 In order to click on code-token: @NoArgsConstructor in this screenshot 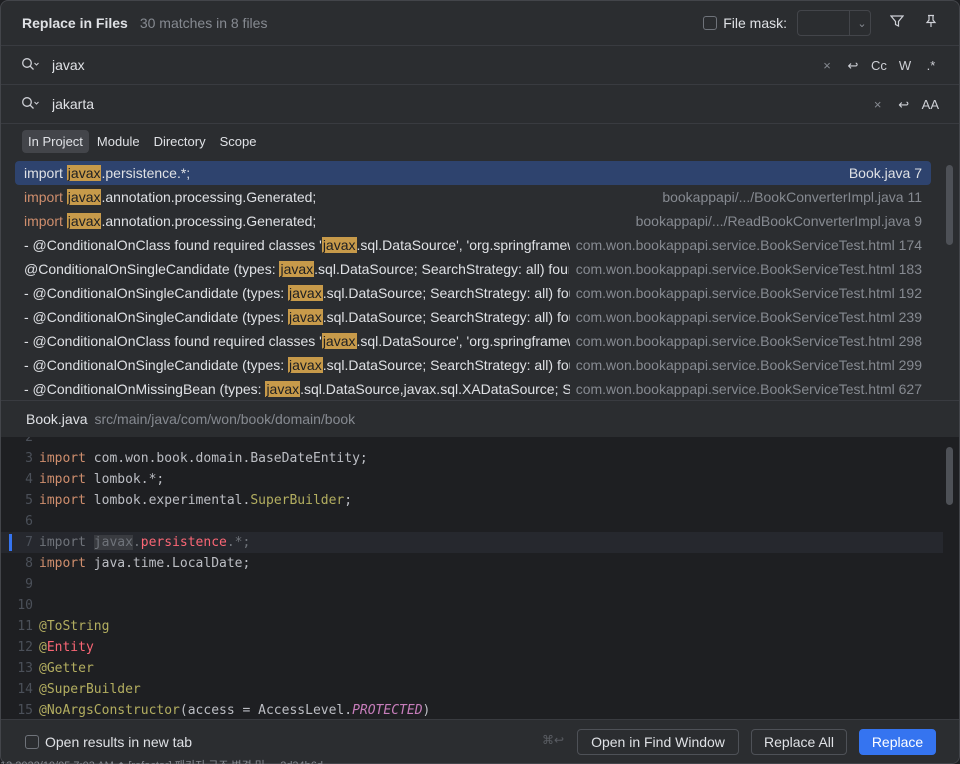, I will do `click(109, 710)`.